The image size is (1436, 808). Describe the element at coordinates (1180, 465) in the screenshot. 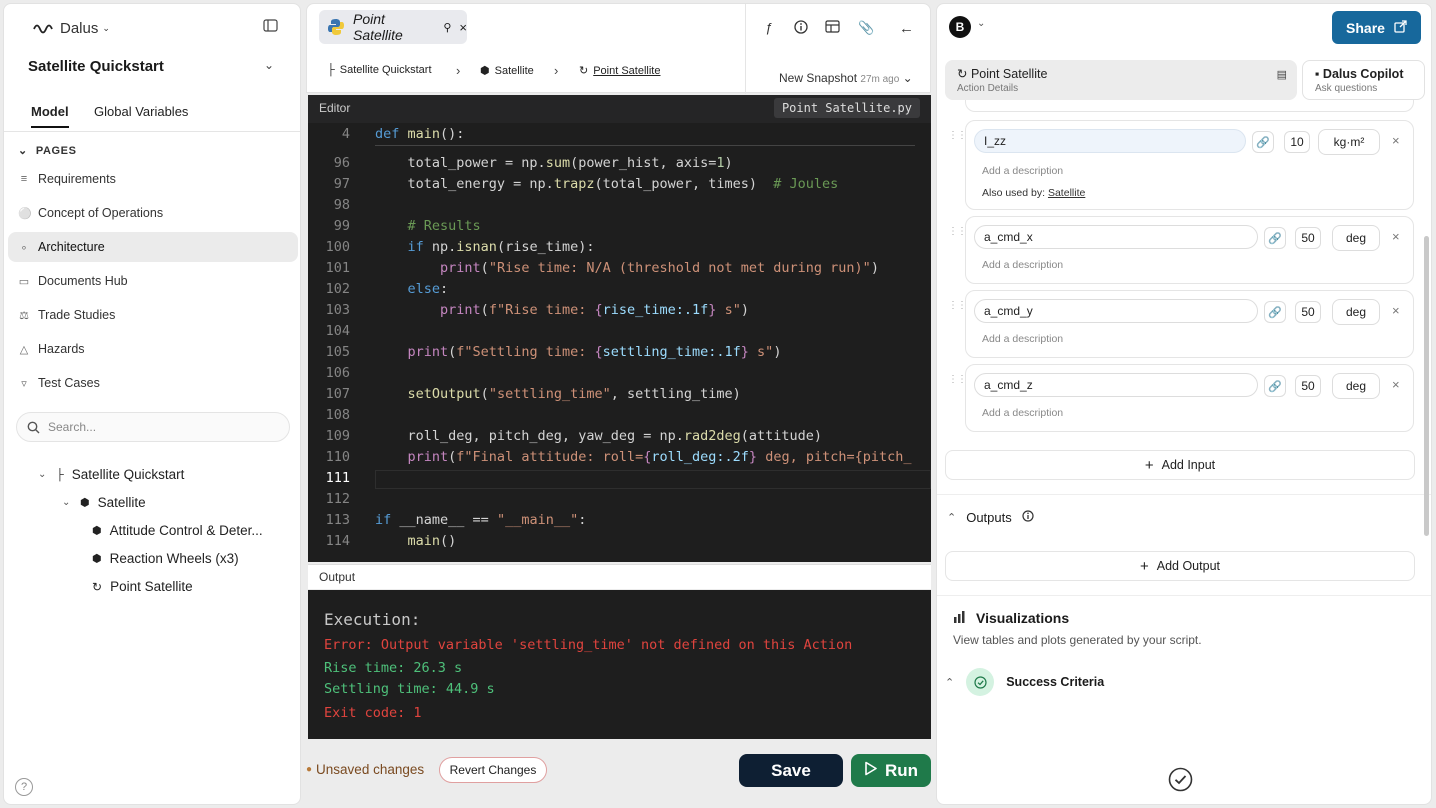

I see `add-input-button: + Add Input` at that location.